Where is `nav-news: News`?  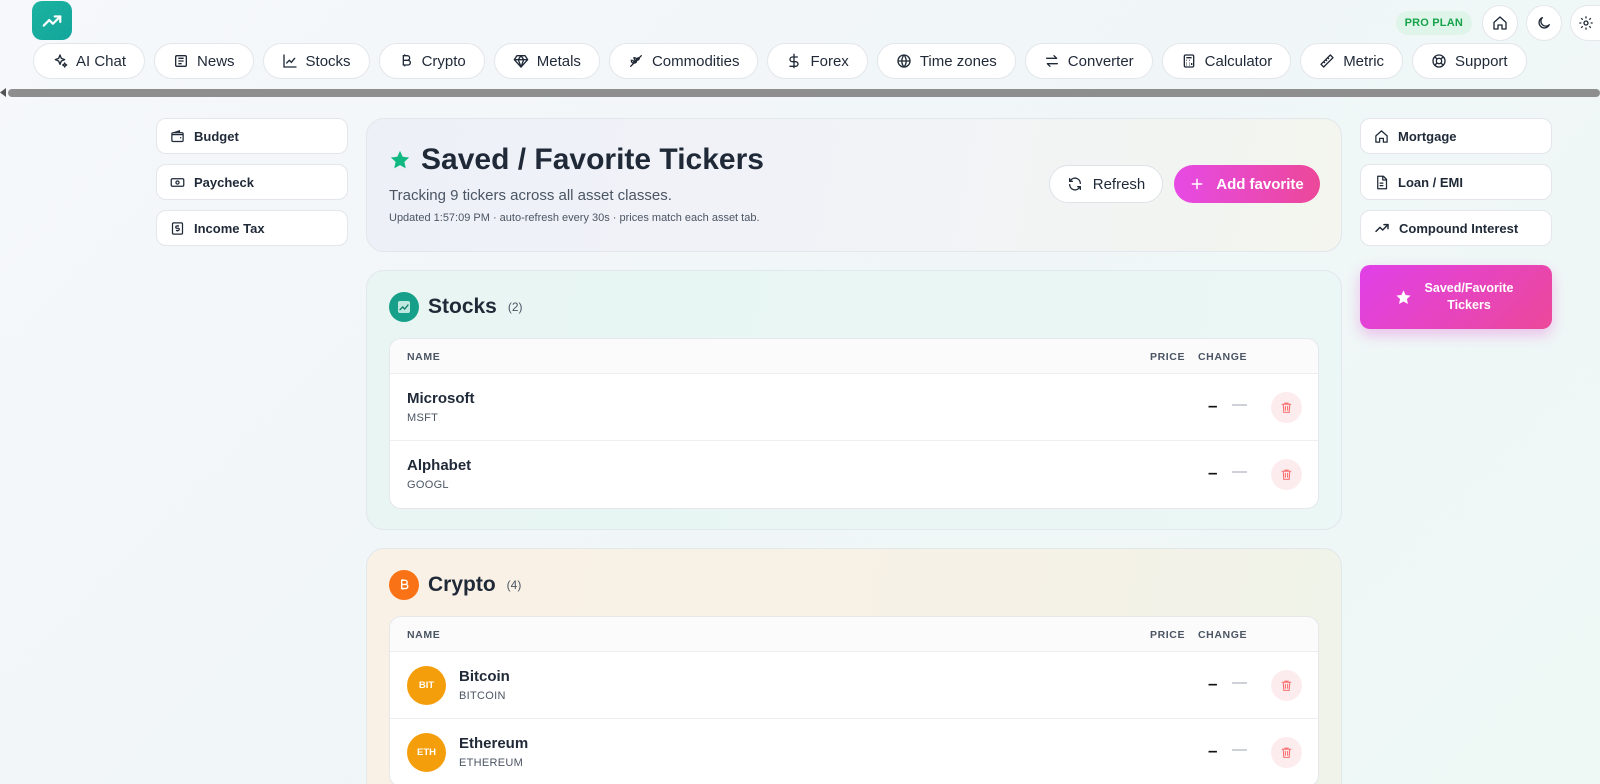 nav-news: News is located at coordinates (204, 61).